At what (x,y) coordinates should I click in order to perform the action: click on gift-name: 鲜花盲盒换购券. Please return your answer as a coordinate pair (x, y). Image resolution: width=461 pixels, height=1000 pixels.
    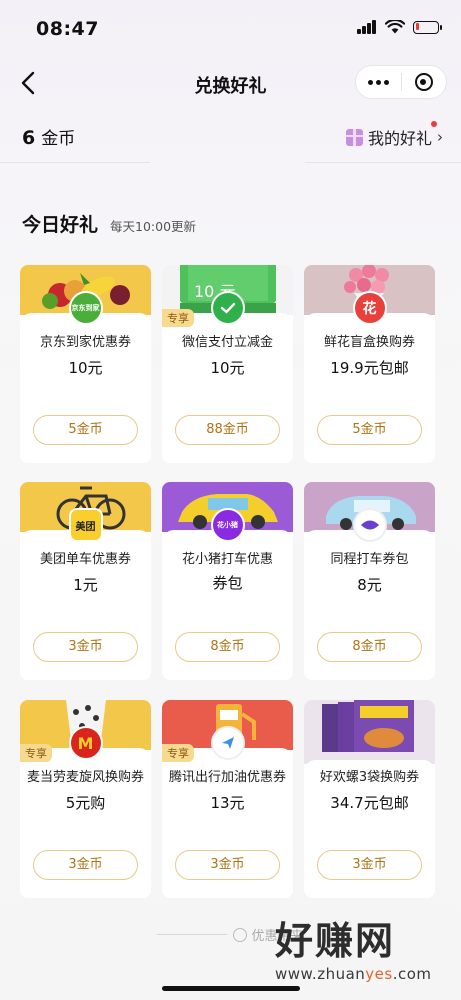
    Looking at the image, I should click on (369, 342).